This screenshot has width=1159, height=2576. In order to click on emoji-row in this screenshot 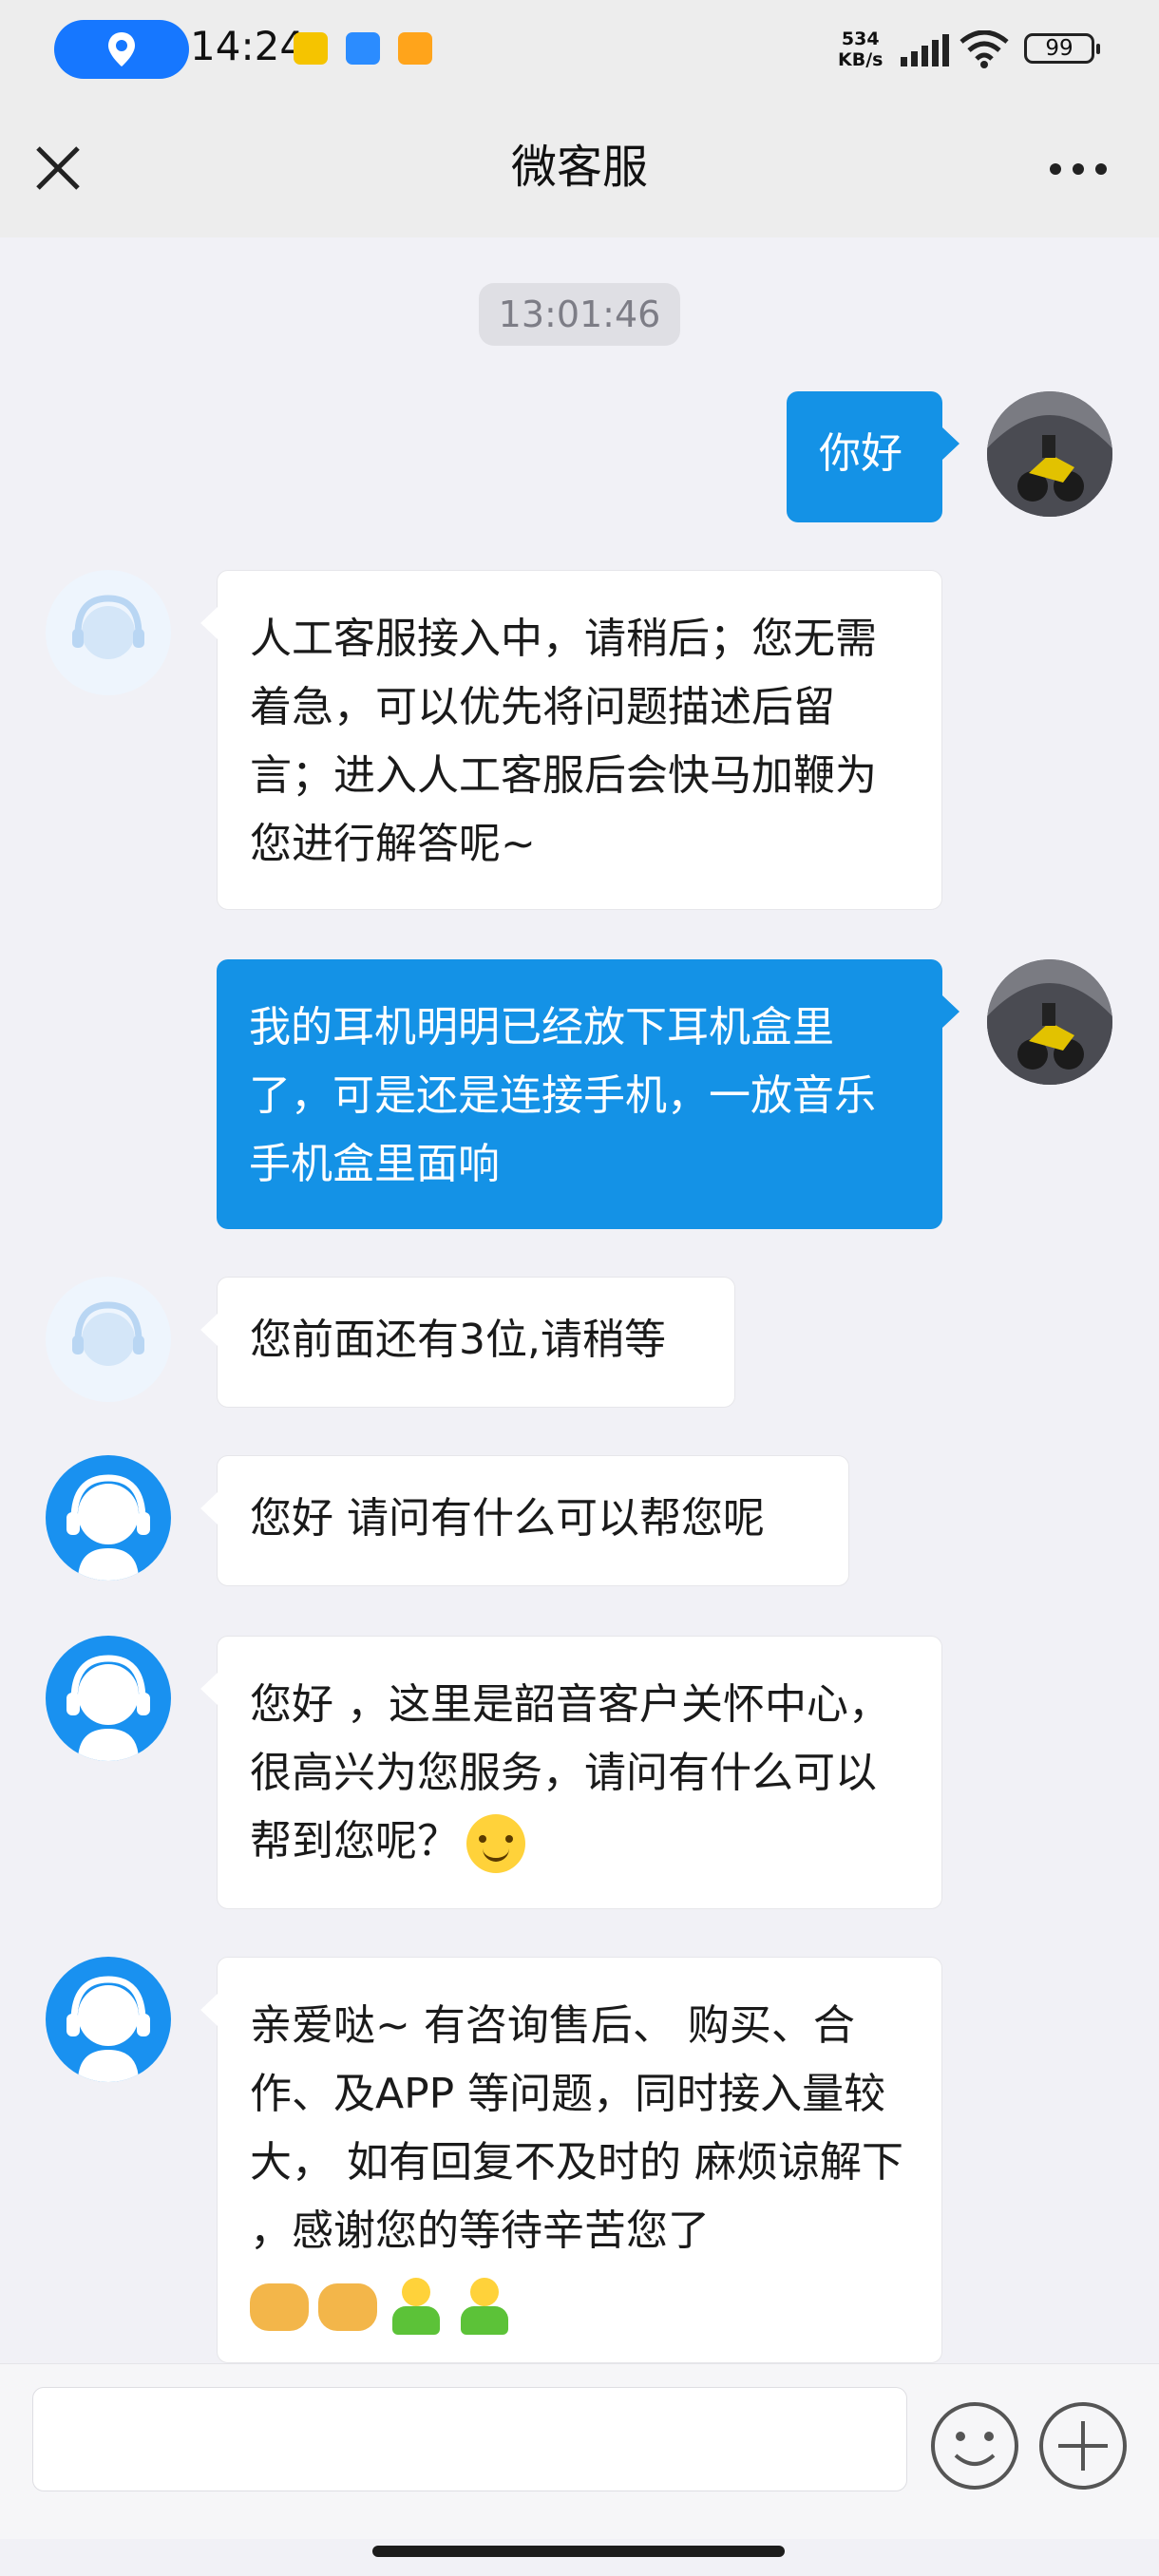, I will do `click(579, 2304)`.